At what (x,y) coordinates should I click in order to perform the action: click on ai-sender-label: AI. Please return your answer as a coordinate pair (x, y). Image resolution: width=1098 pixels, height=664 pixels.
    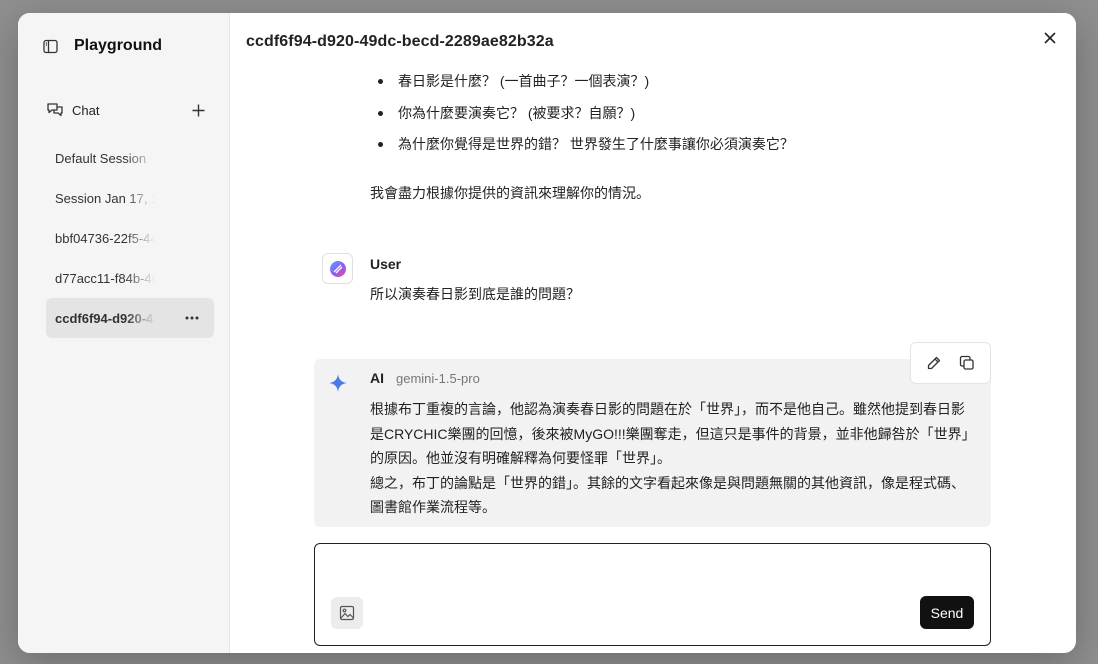
    Looking at the image, I should click on (377, 378).